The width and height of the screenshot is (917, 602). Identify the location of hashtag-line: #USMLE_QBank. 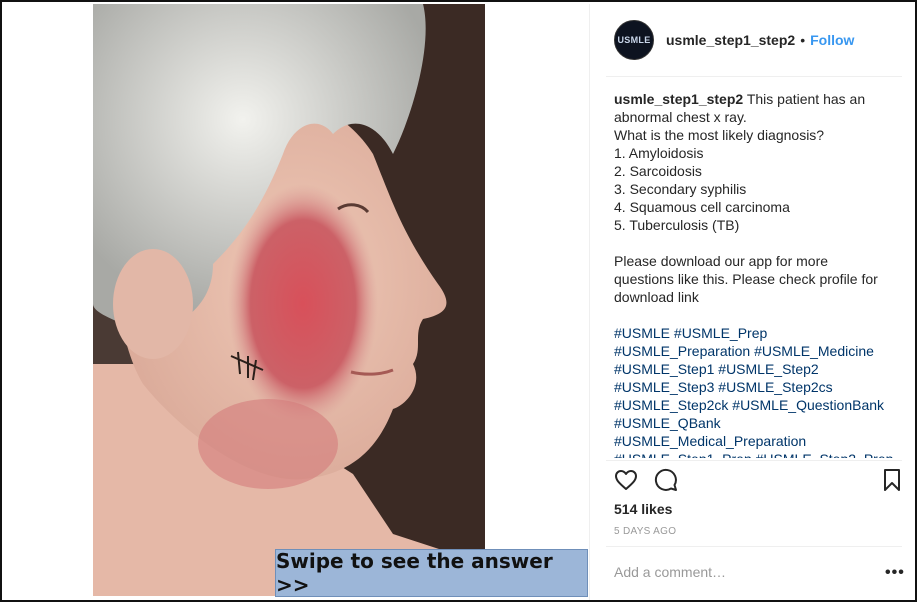
(759, 423).